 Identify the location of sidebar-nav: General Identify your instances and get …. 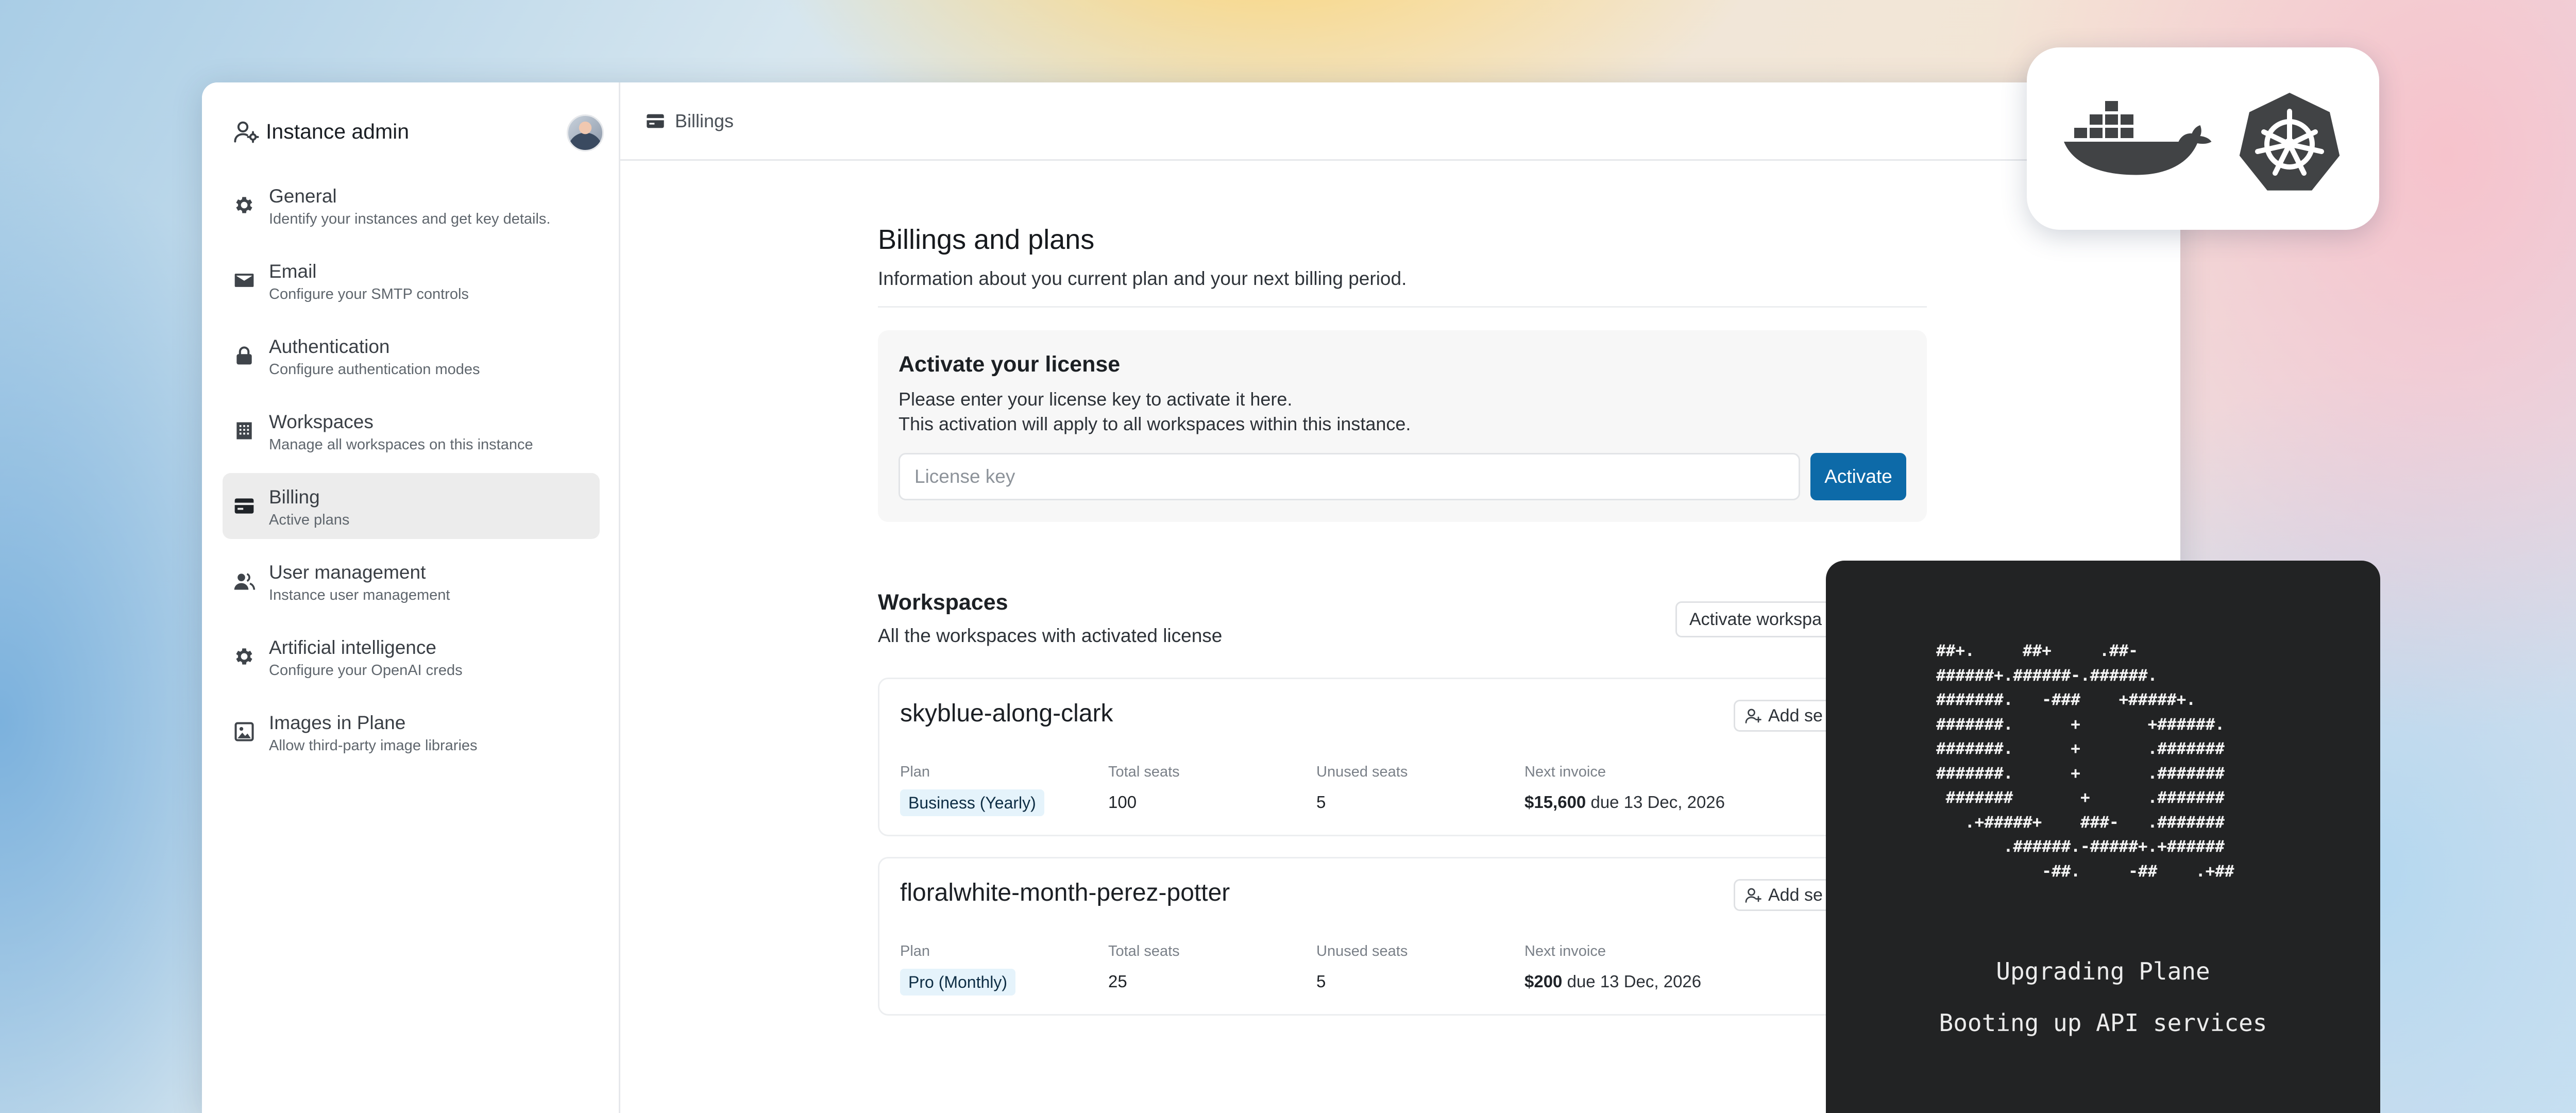
(411, 473).